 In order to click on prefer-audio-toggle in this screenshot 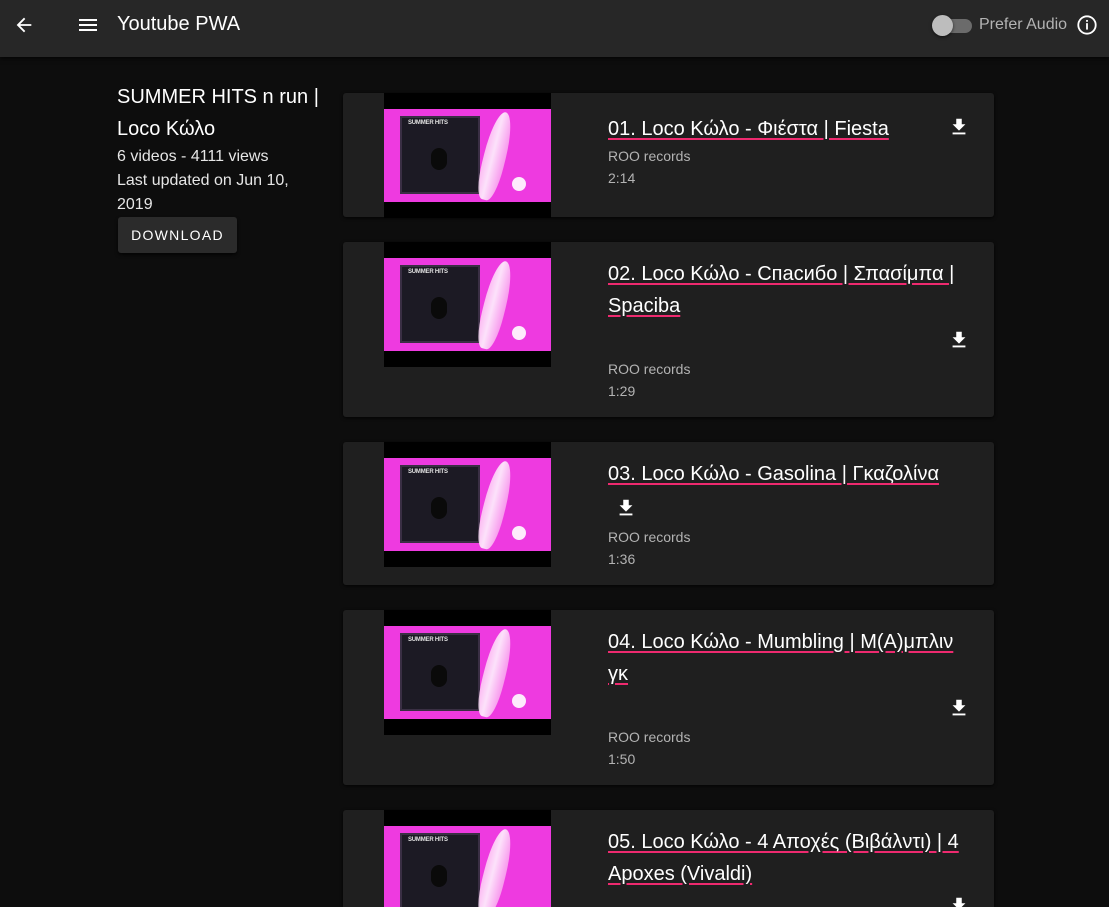, I will do `click(953, 25)`.